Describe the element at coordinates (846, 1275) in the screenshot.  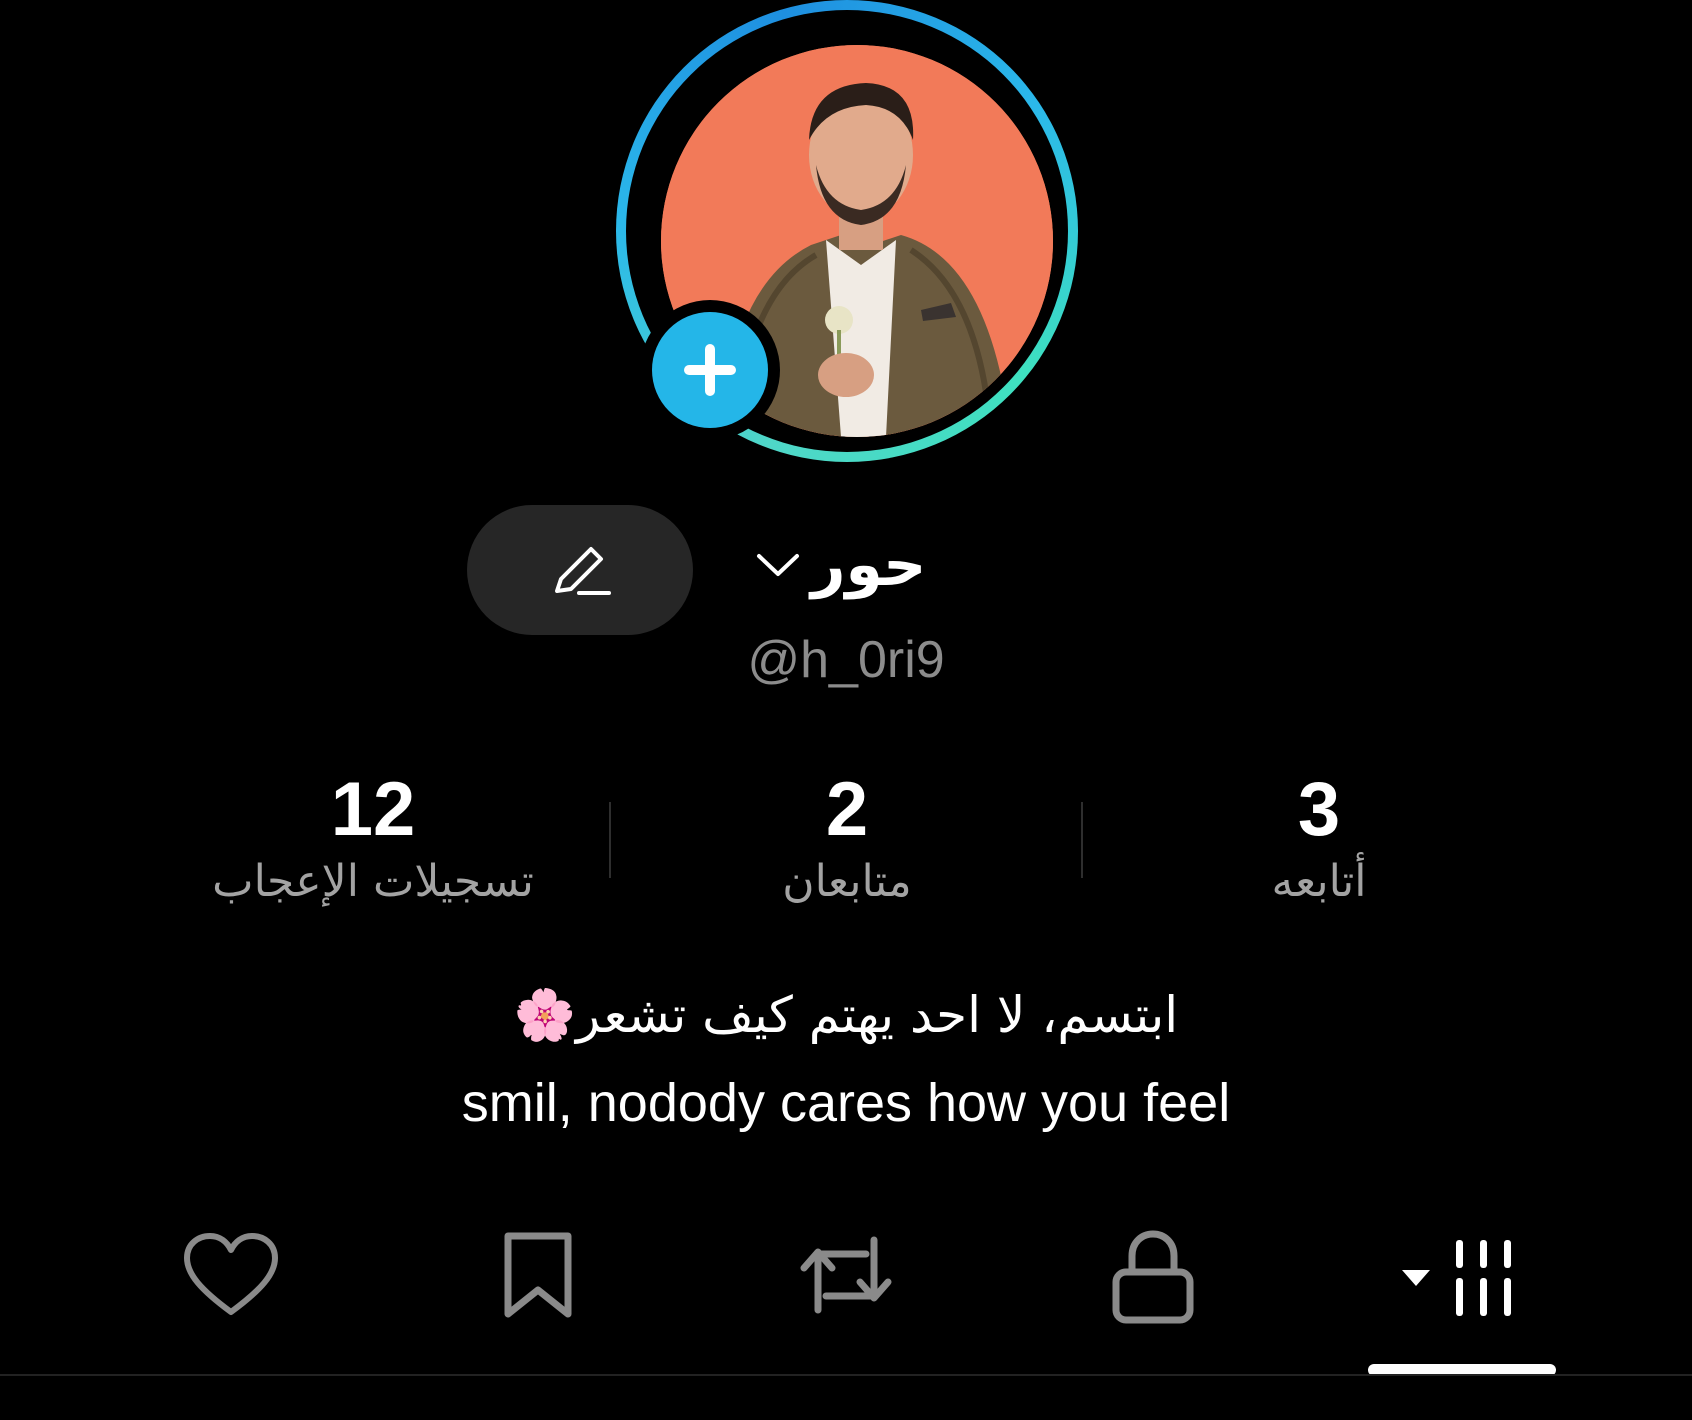
I see `repost-icon` at that location.